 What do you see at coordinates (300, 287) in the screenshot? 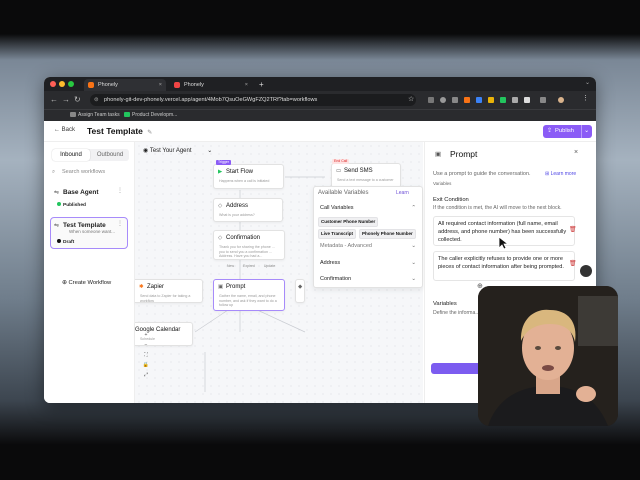
I see `node-icon: ◆` at bounding box center [300, 287].